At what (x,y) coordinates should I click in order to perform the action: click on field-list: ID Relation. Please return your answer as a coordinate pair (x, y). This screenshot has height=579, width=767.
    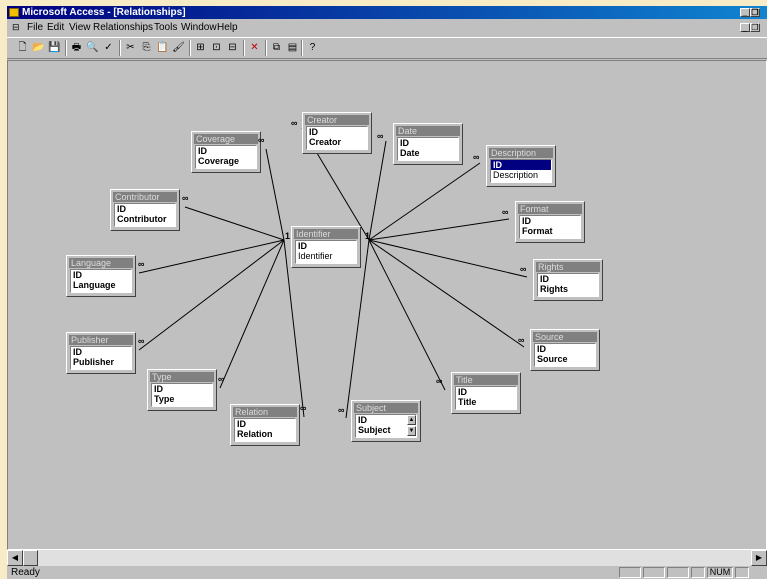
    Looking at the image, I should click on (265, 430).